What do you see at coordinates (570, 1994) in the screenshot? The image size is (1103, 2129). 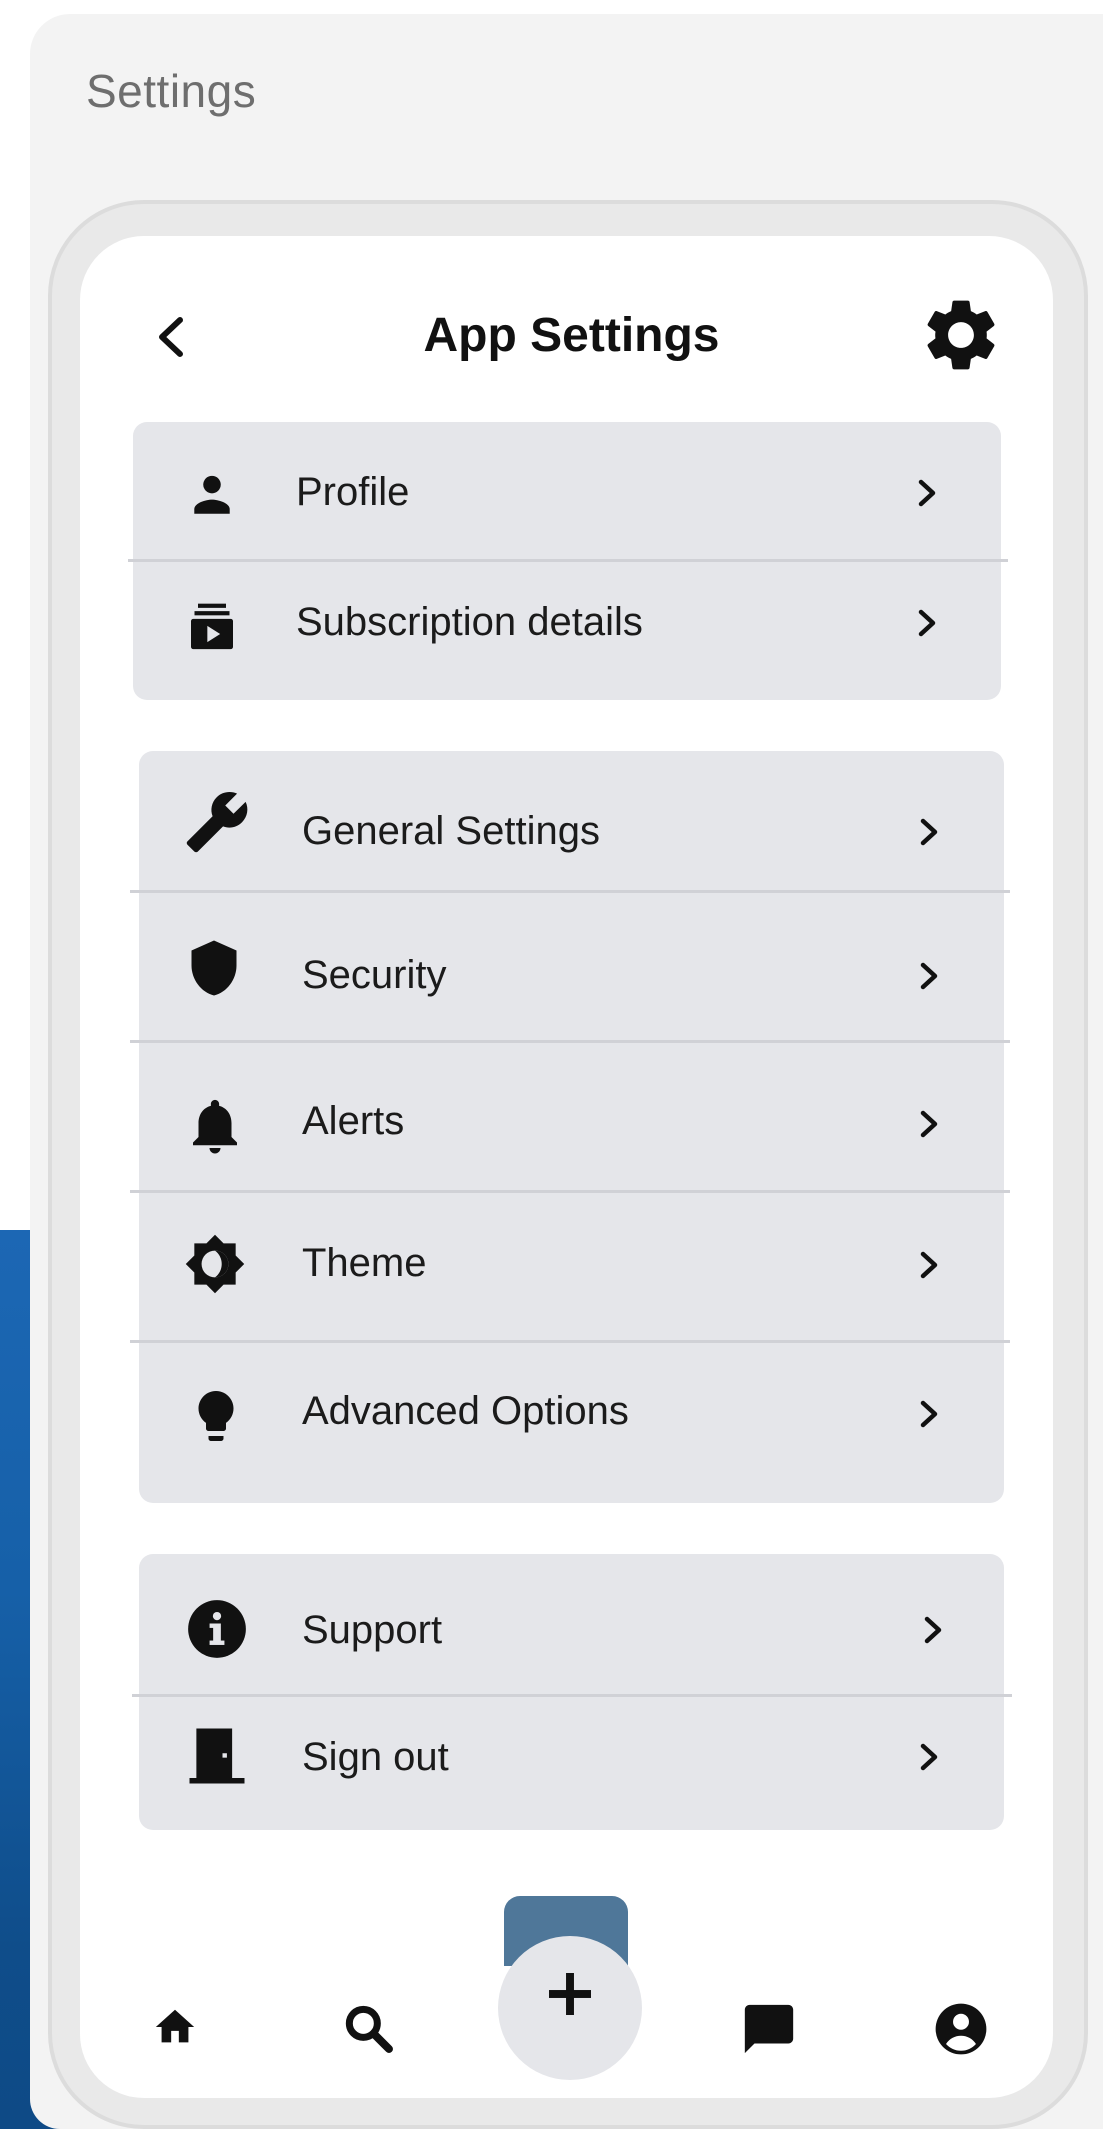 I see `add-icon` at bounding box center [570, 1994].